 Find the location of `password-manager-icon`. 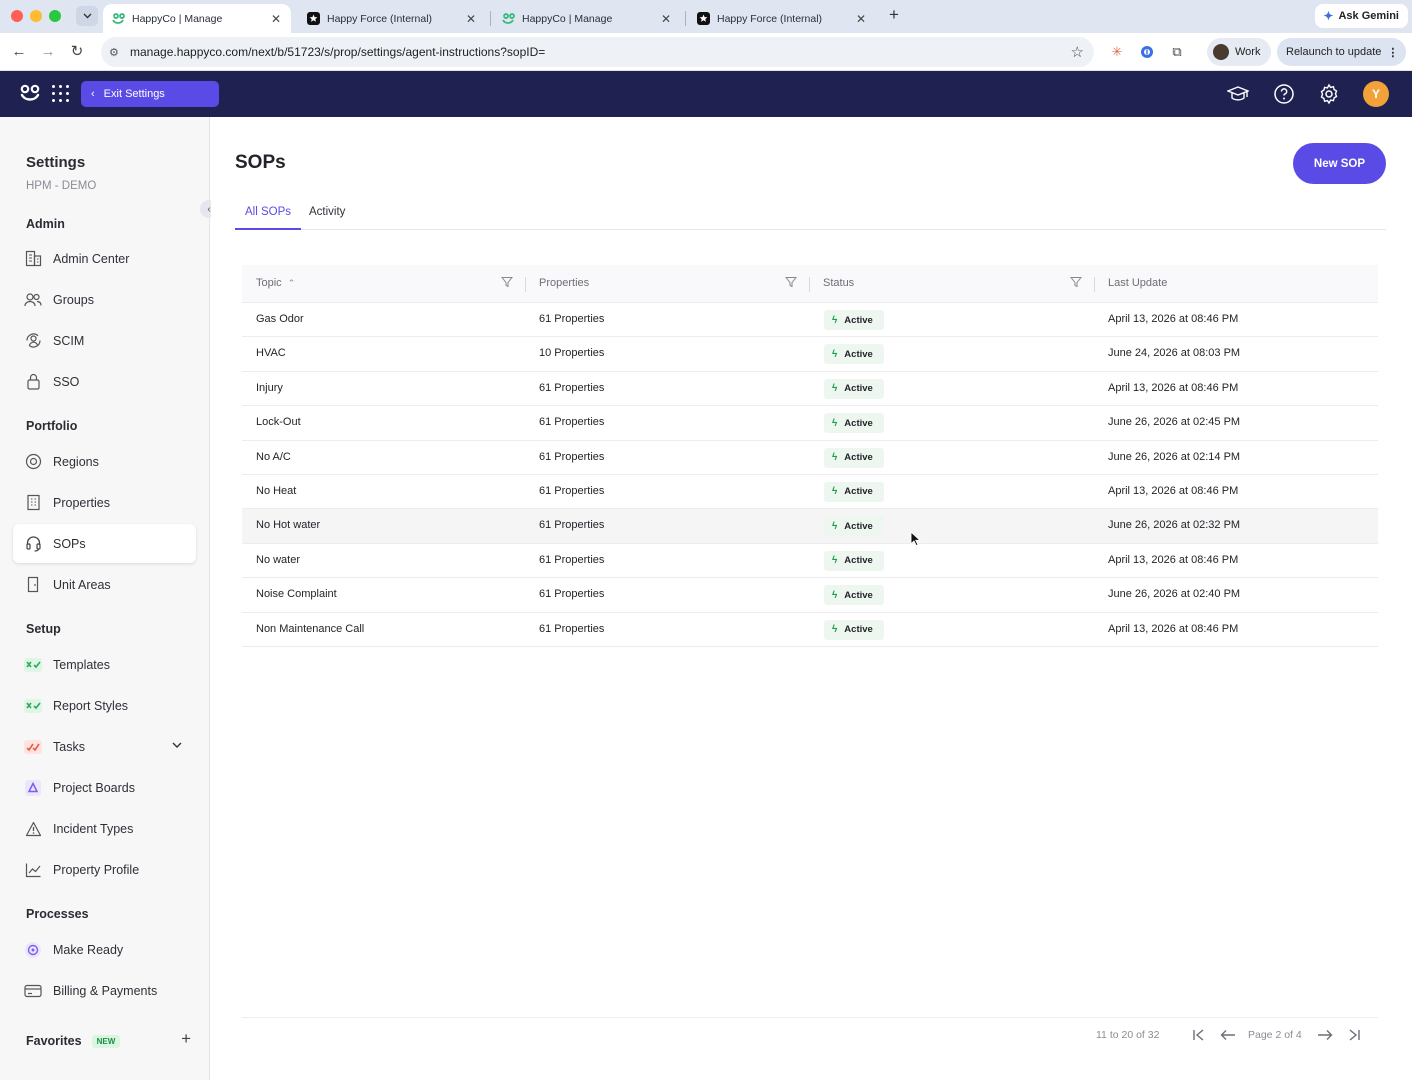

password-manager-icon is located at coordinates (1147, 52).